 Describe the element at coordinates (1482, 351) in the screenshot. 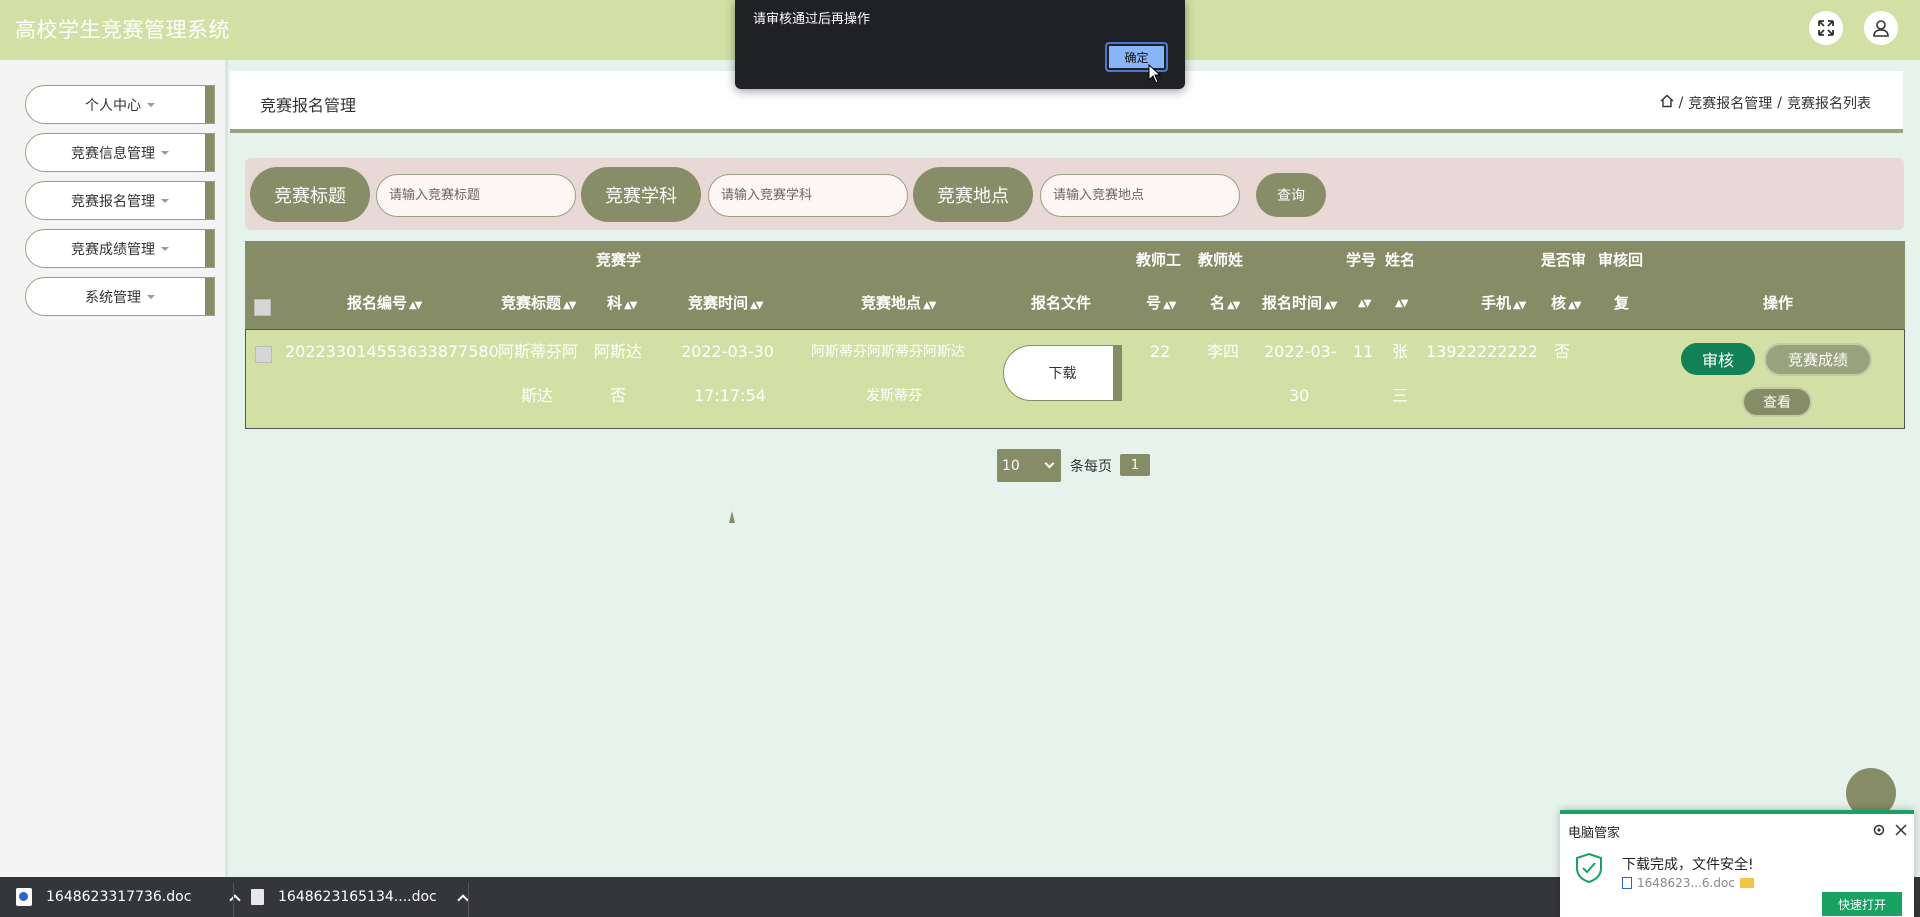

I see `cell-phone: 13922222222` at that location.